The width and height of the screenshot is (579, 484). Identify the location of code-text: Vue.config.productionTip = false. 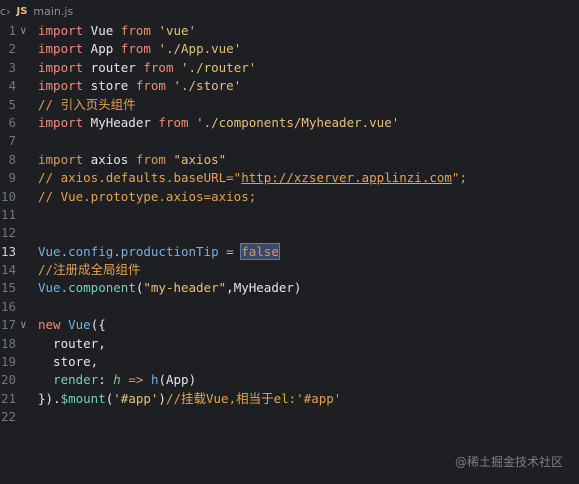
(159, 251).